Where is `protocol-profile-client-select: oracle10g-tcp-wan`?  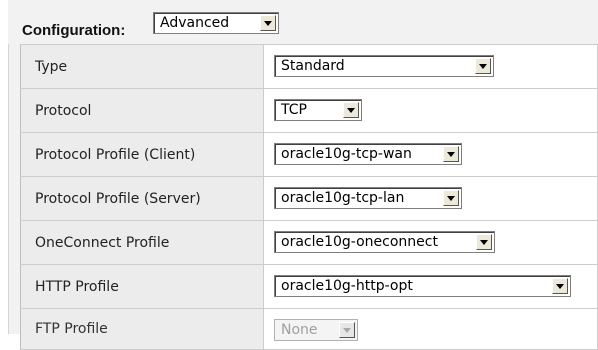
protocol-profile-client-select: oracle10g-tcp-wan is located at coordinates (368, 154).